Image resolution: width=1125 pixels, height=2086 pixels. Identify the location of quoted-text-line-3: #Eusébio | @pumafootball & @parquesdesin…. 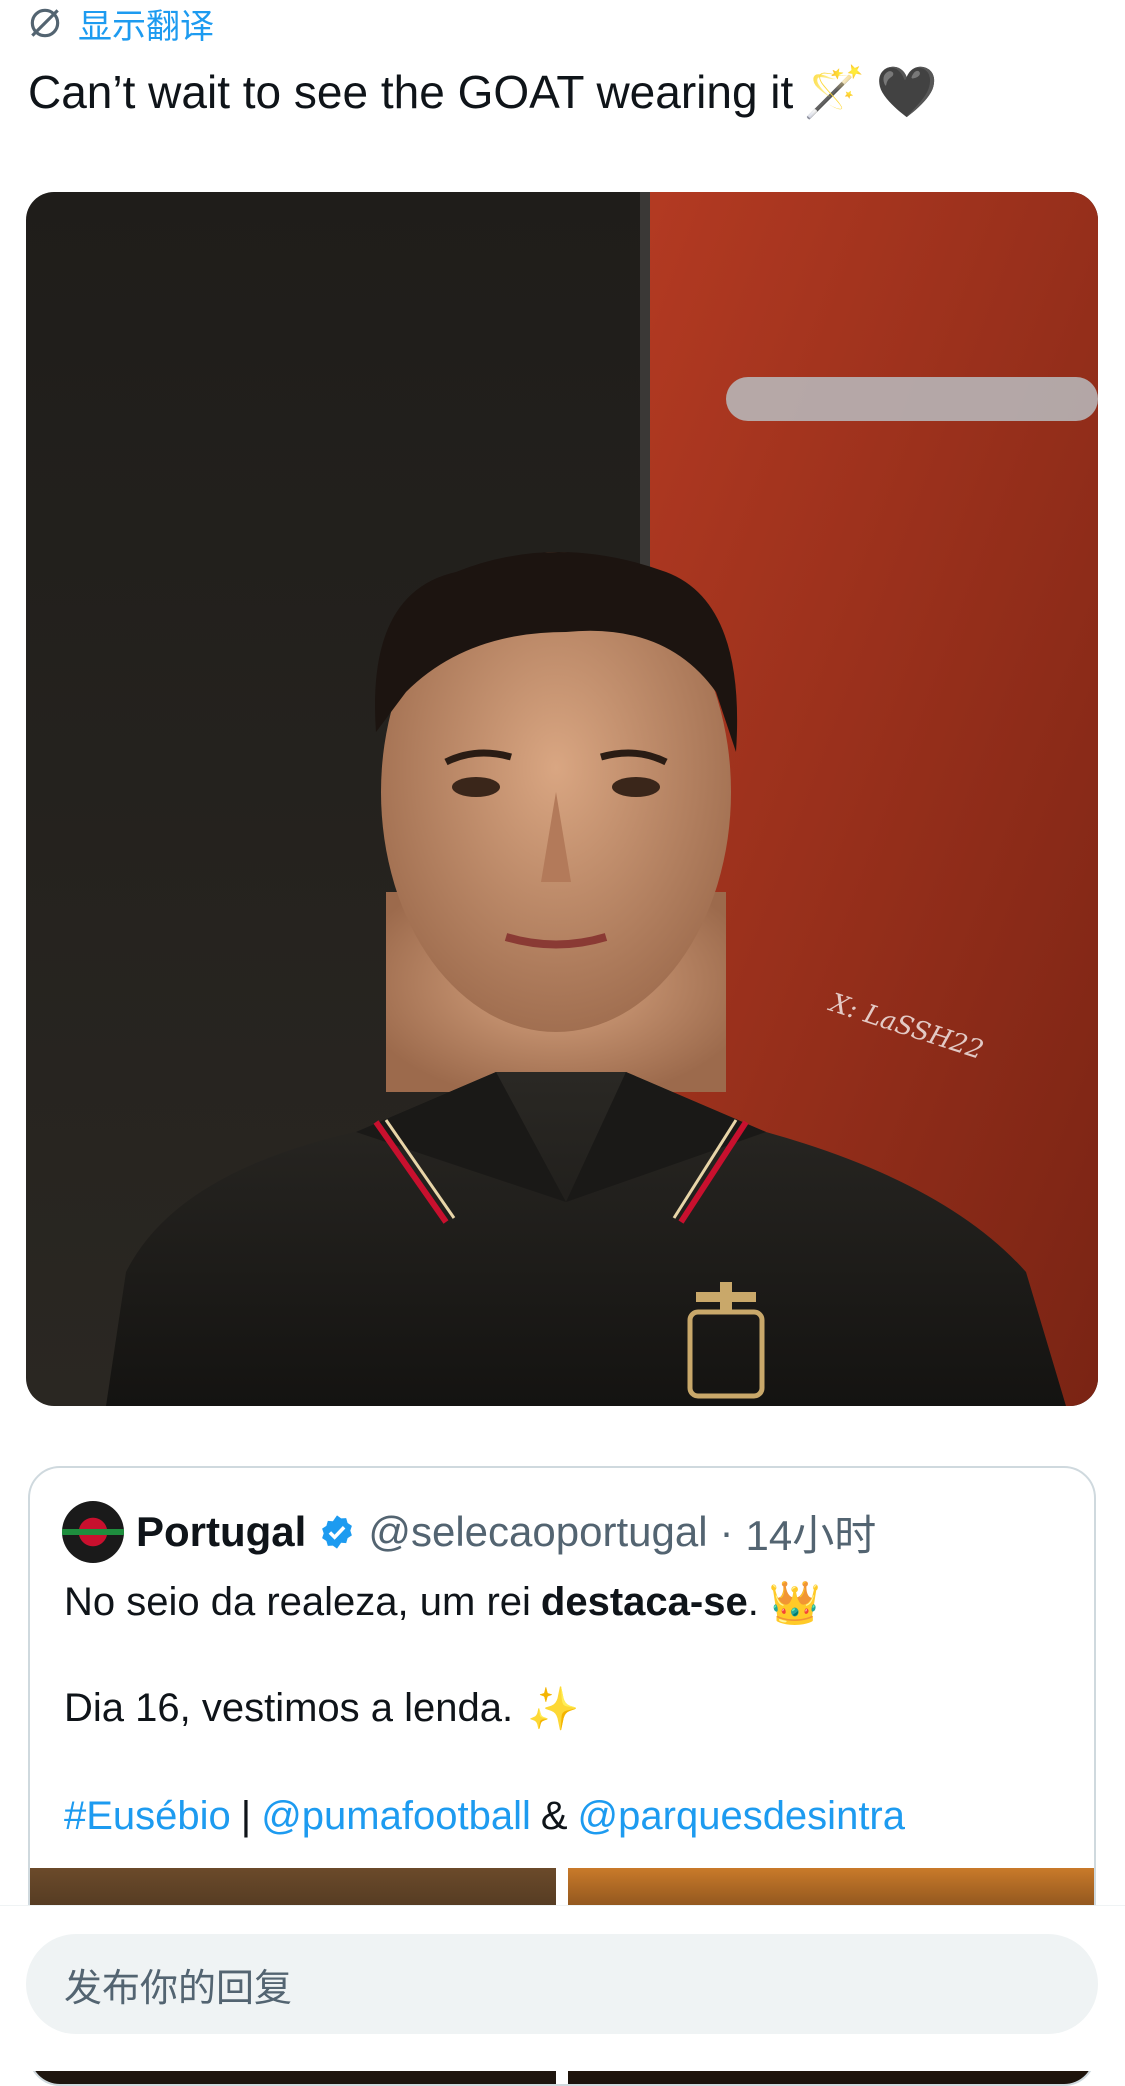
(484, 1816).